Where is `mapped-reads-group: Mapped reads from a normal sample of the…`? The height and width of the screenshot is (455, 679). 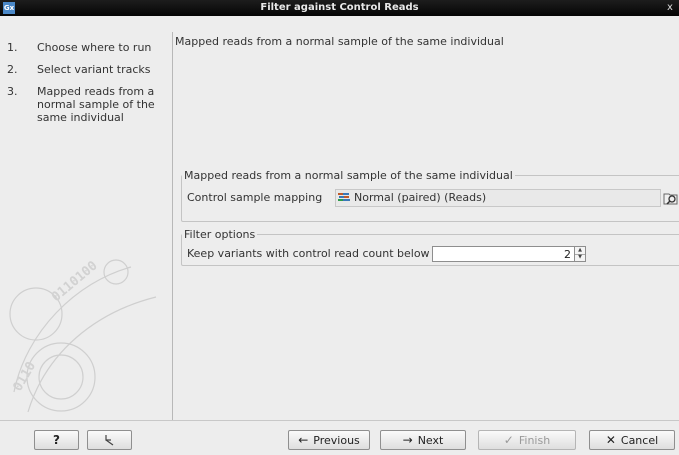
mapped-reads-group: Mapped reads from a normal sample of the… is located at coordinates (430, 195).